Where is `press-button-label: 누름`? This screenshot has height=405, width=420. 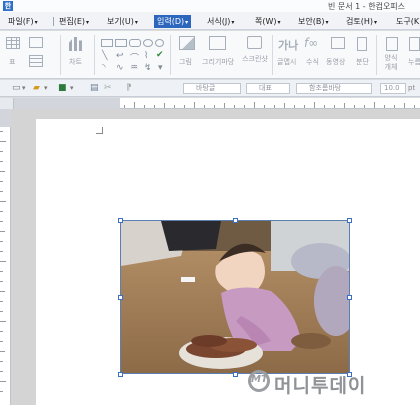
press-button-label: 누름 is located at coordinates (414, 62).